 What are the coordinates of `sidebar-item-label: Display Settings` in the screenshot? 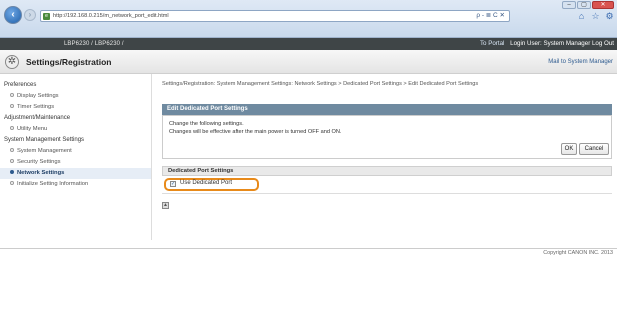 It's located at (38, 96).